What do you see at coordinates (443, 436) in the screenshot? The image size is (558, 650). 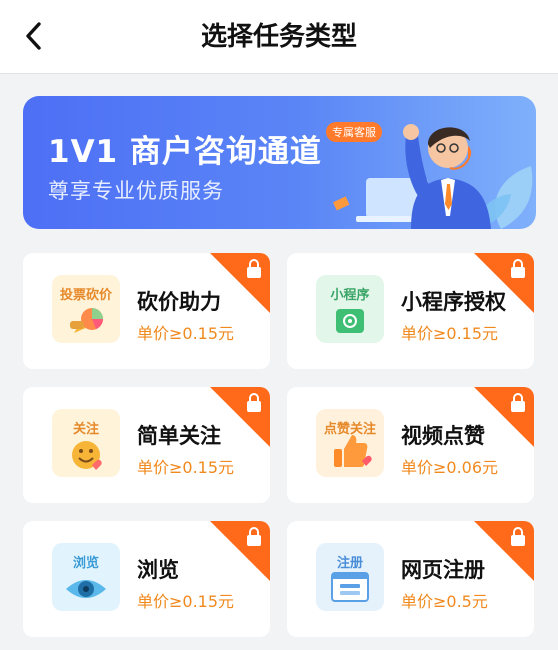 I see `task-name: 视频点赞` at bounding box center [443, 436].